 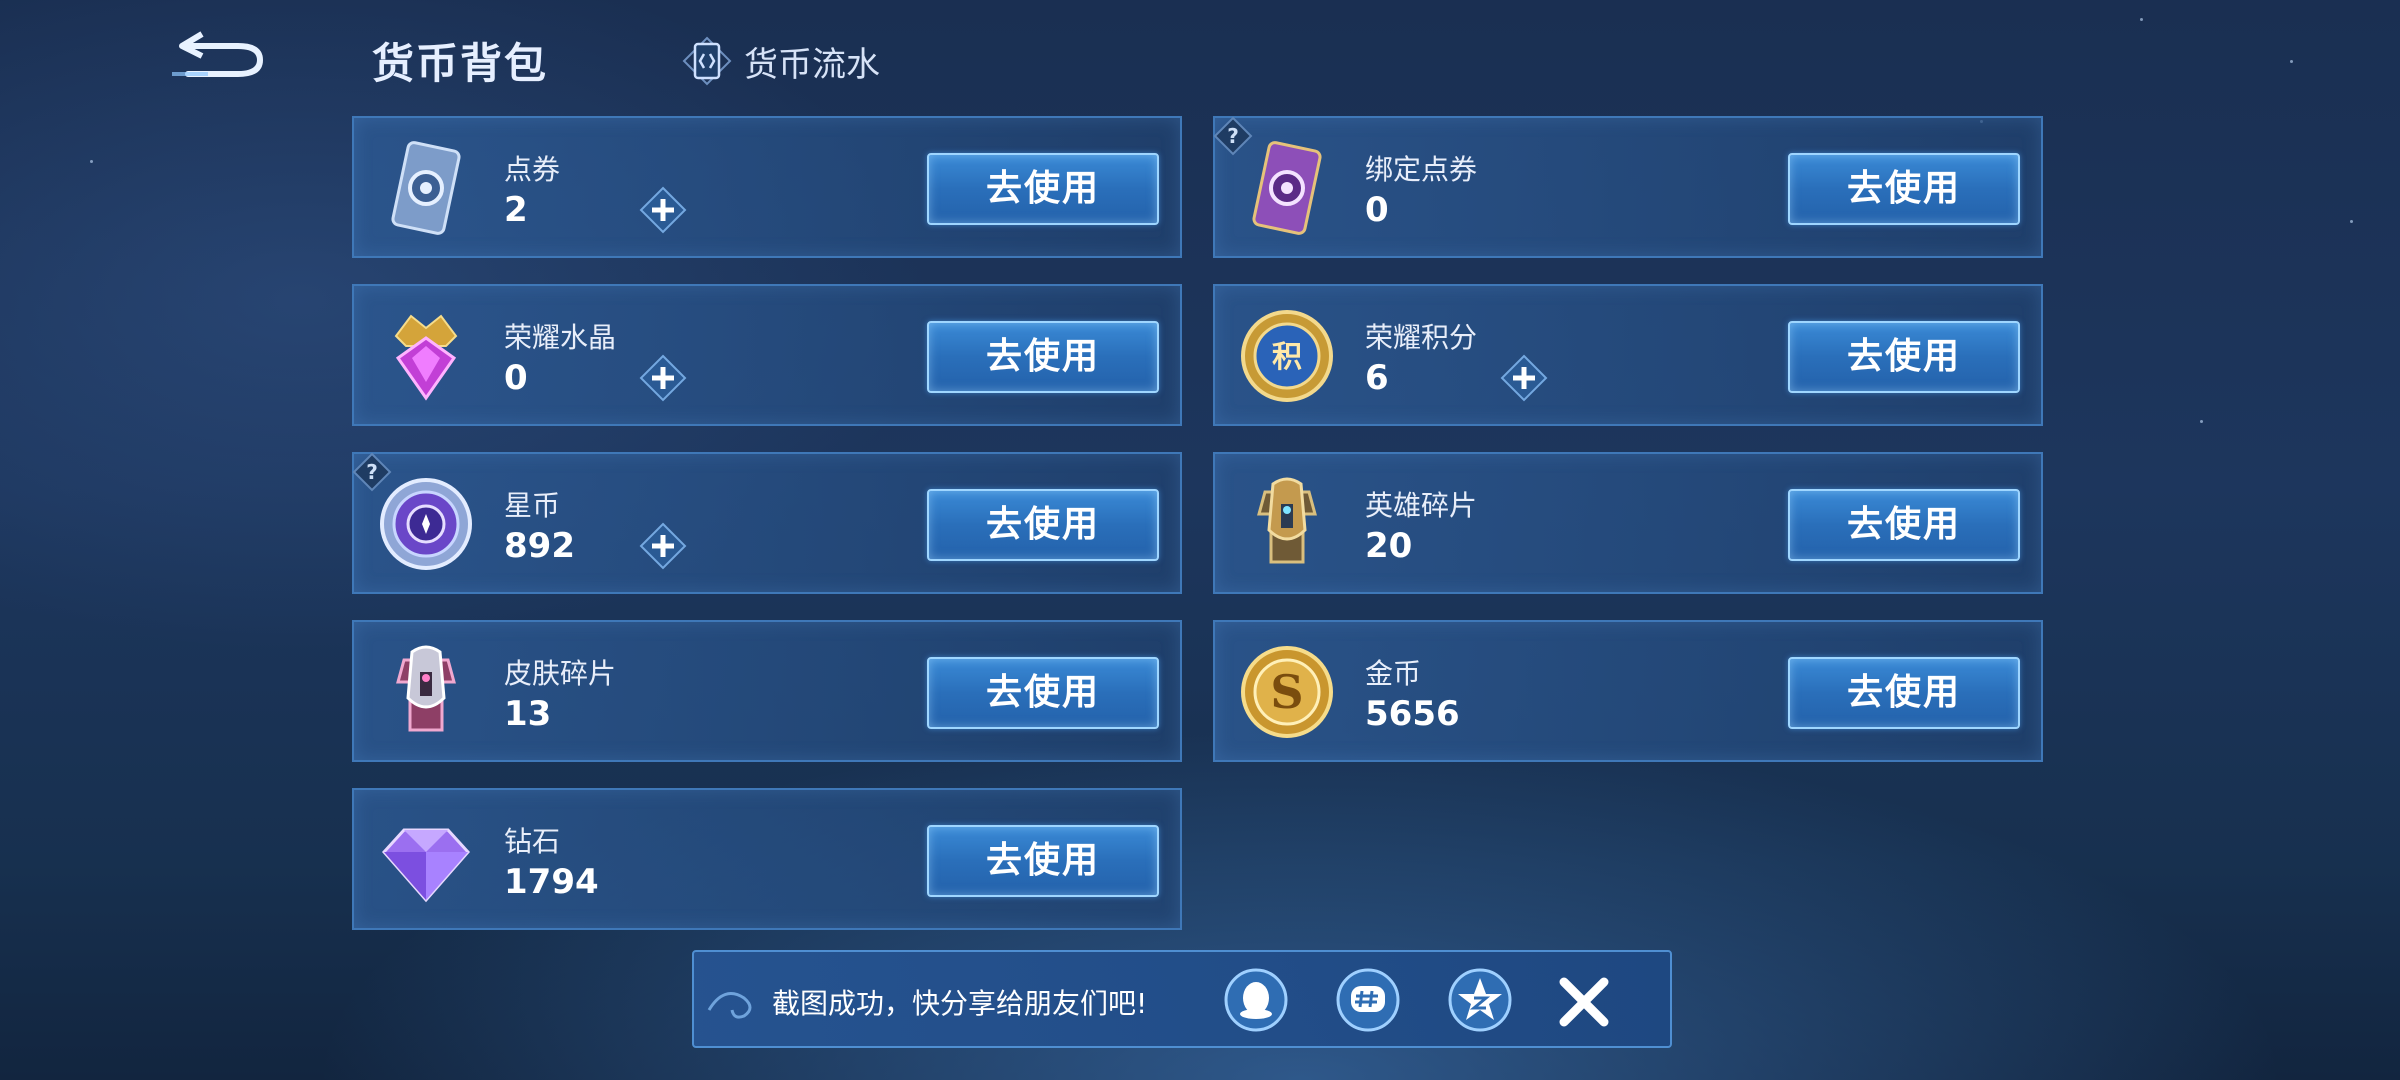 I want to click on gold-coin-icon: S, so click(x=1287, y=692).